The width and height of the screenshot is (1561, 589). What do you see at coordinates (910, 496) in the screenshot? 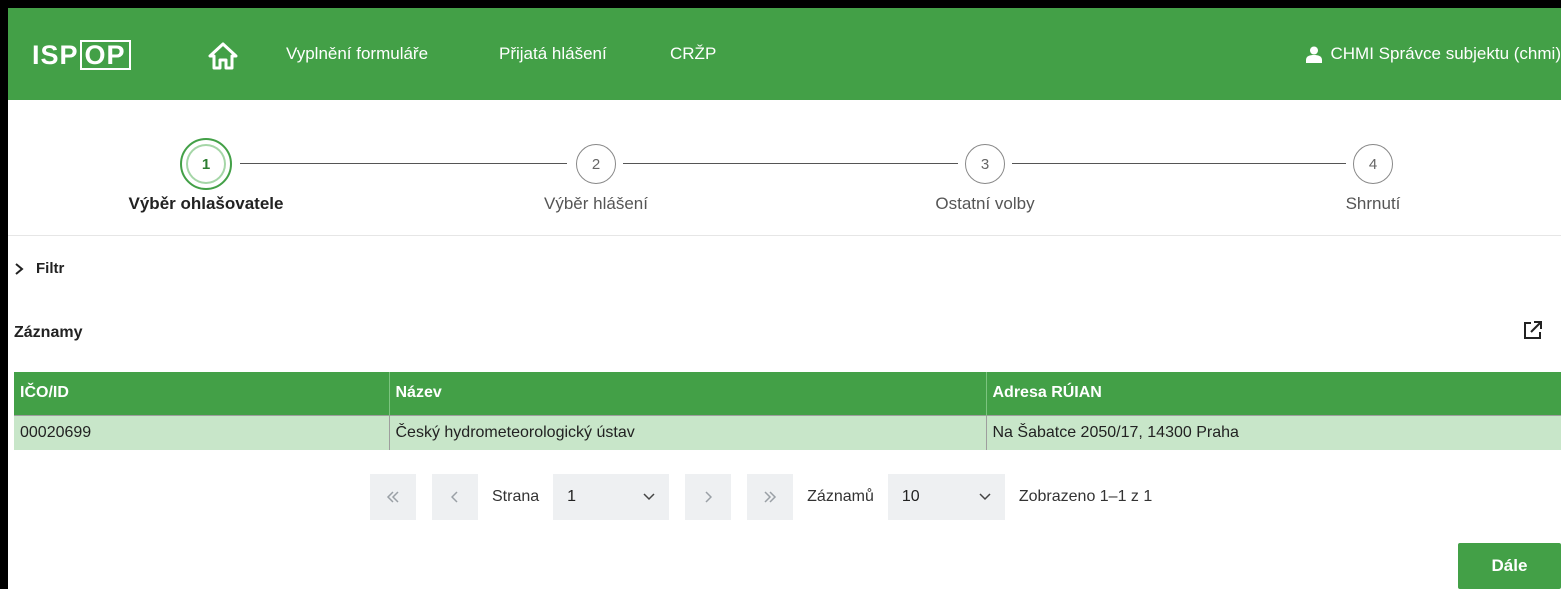
I see `records-per-page-value: 10` at bounding box center [910, 496].